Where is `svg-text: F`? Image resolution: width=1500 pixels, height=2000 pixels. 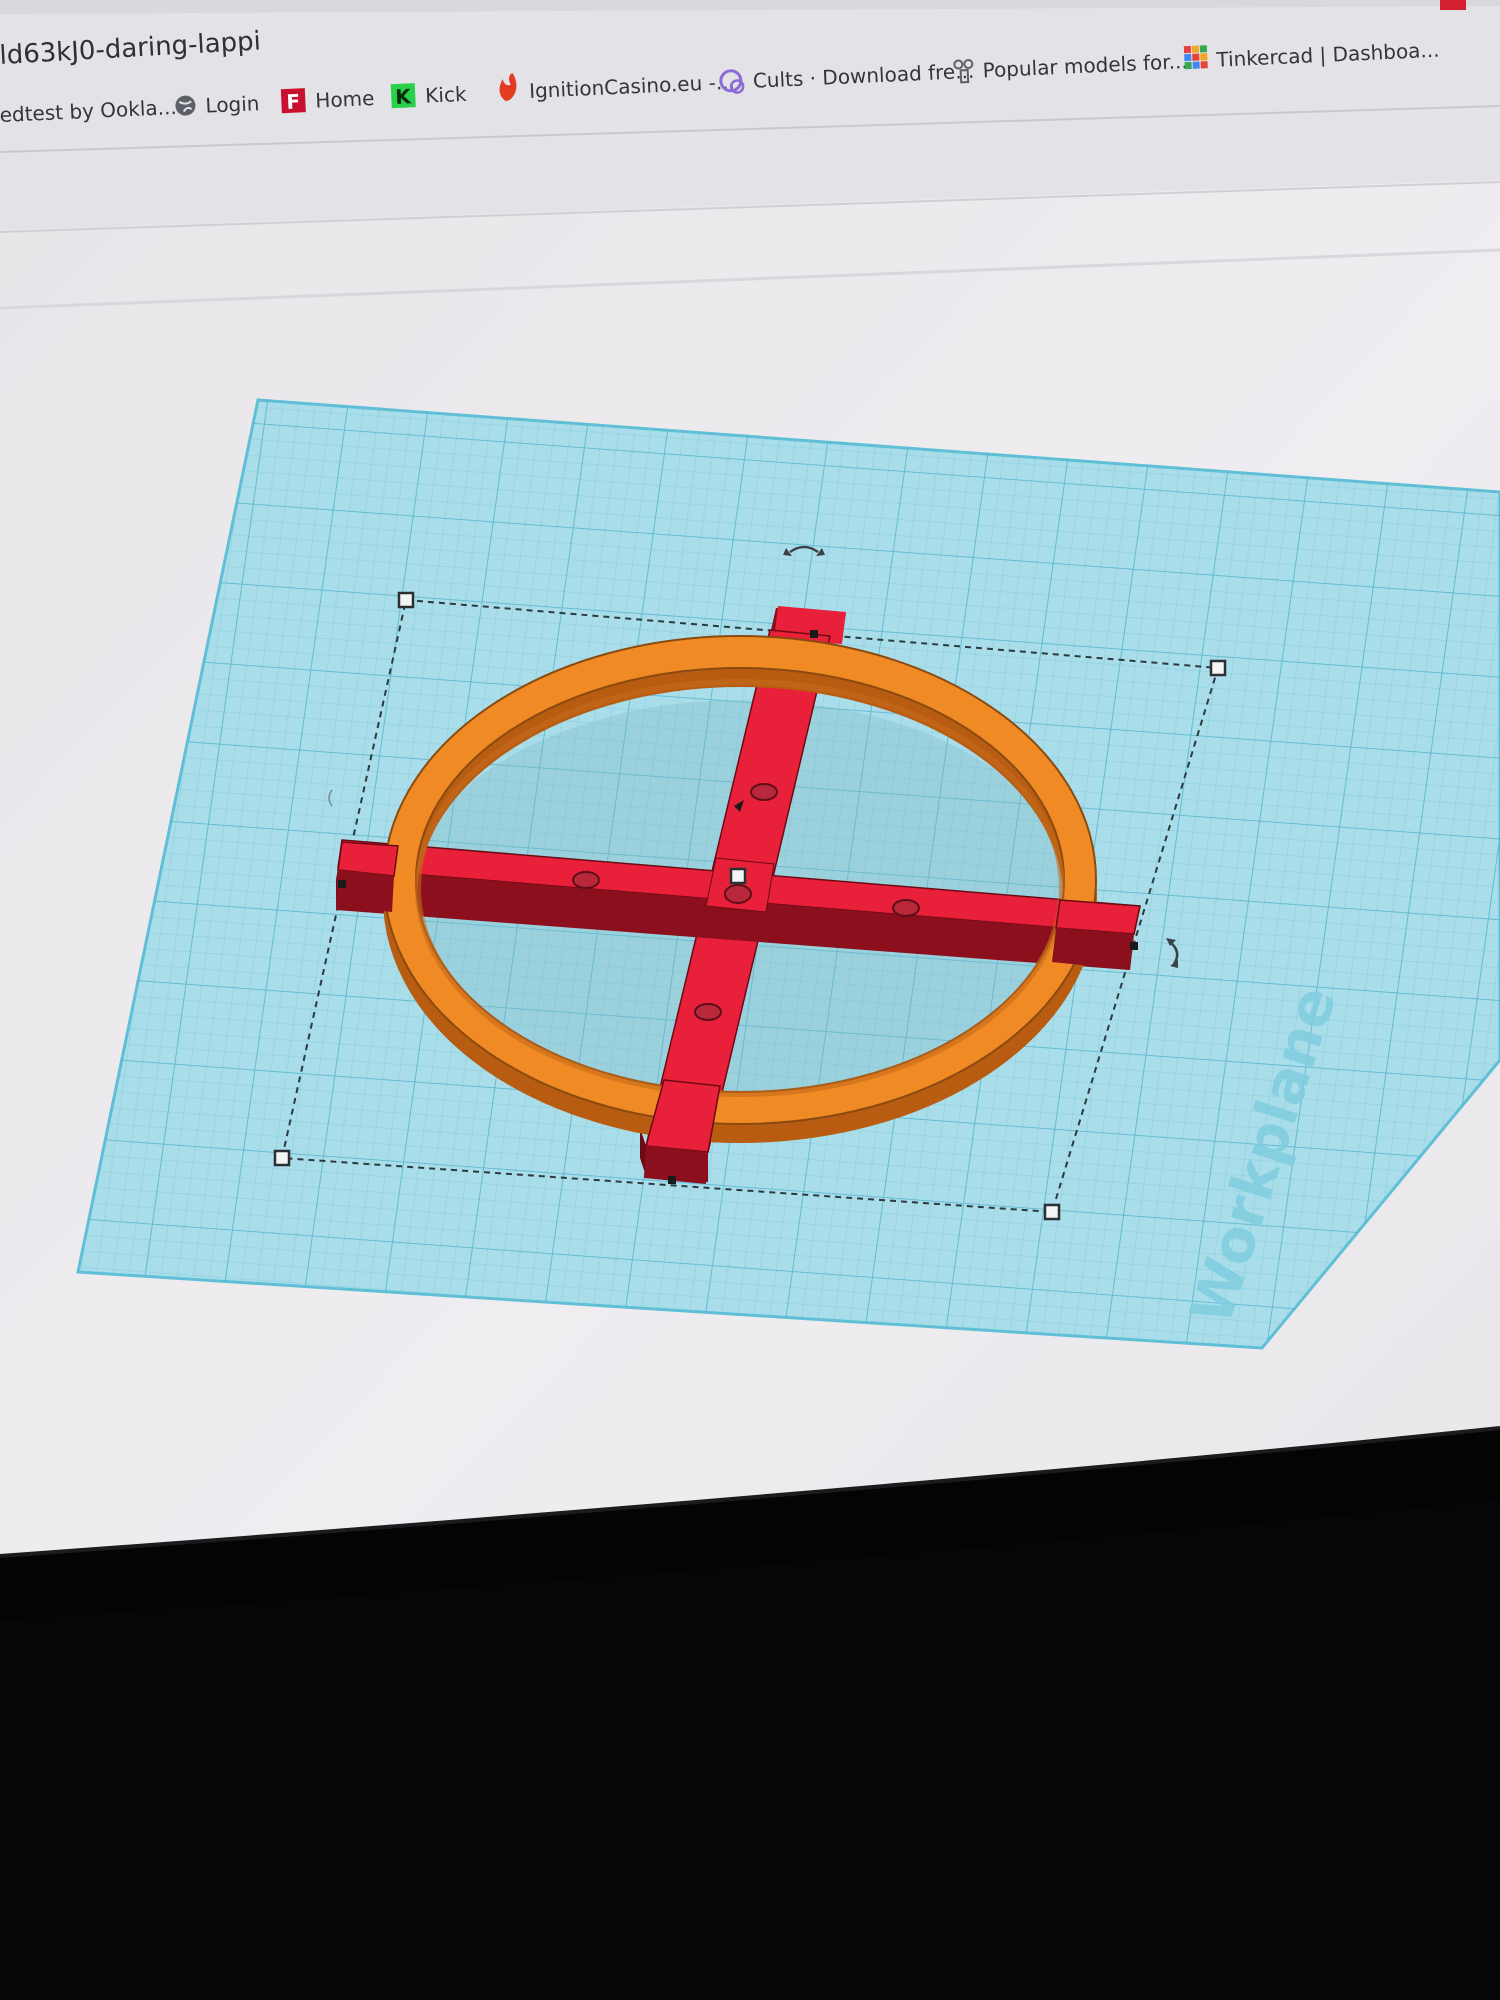
svg-text: F is located at coordinates (293, 101).